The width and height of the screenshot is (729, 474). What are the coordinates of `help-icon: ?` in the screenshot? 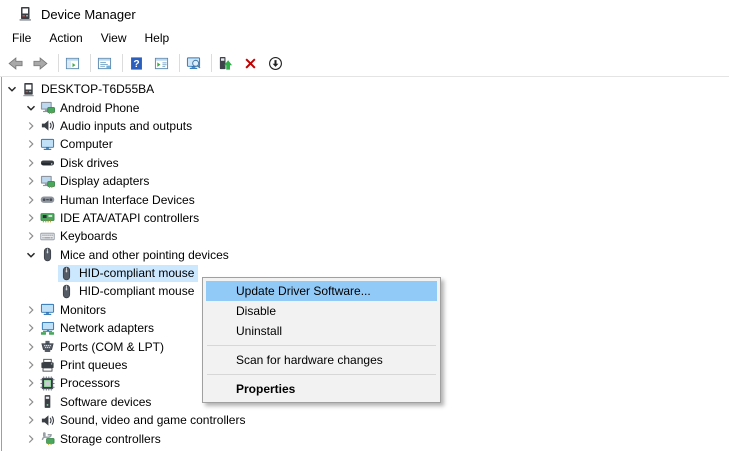 It's located at (136, 63).